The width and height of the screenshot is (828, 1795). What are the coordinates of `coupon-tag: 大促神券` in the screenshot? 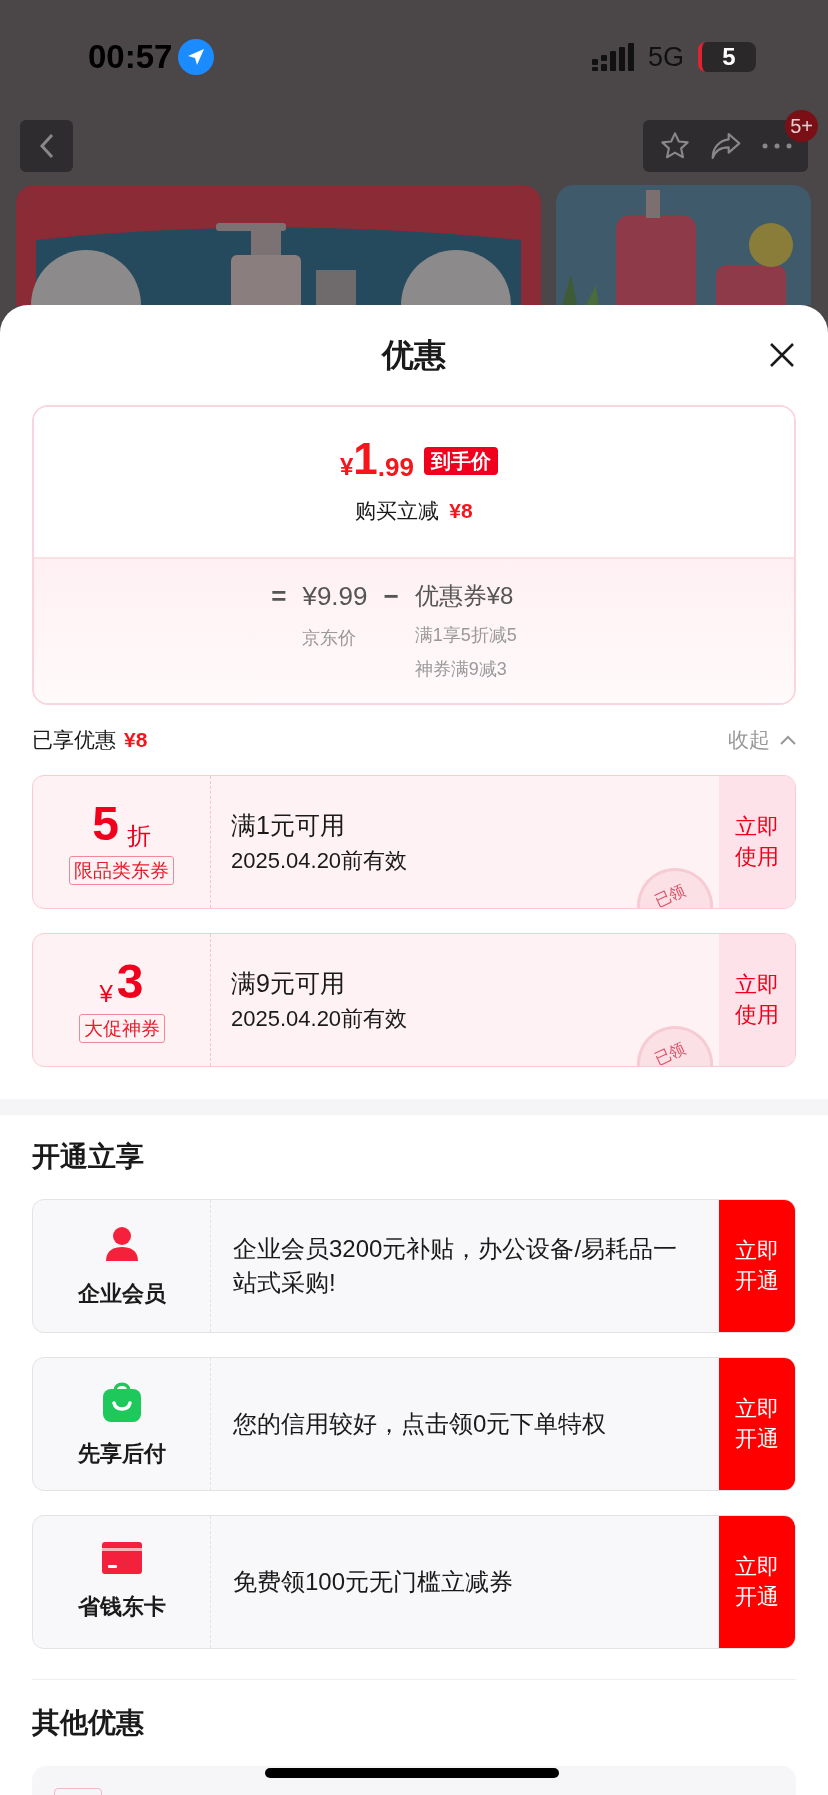 It's located at (121, 1028).